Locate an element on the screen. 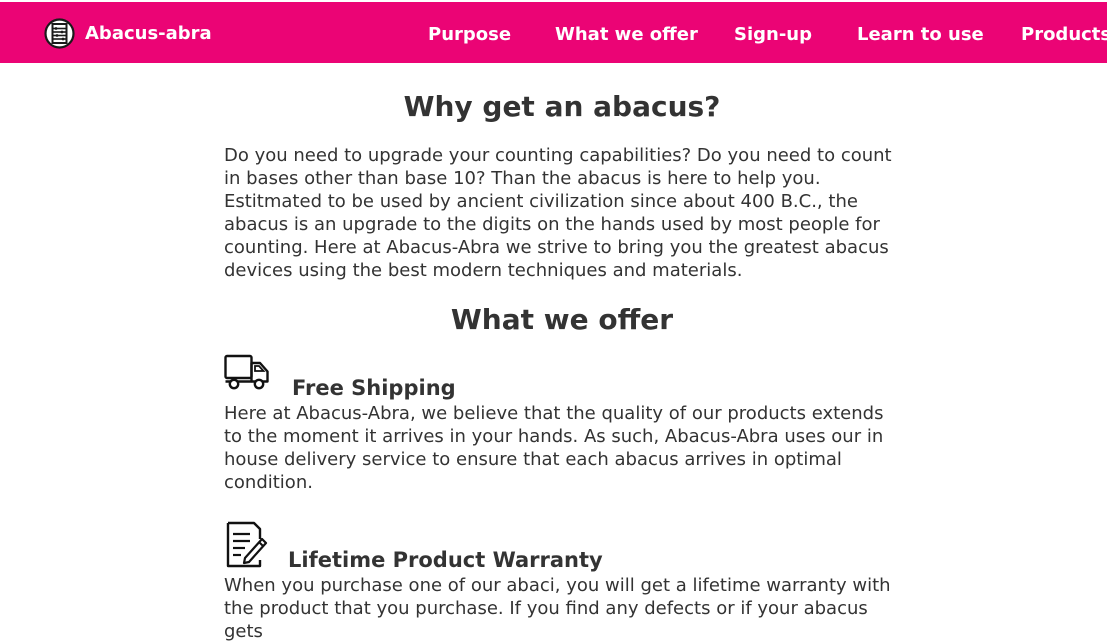 The width and height of the screenshot is (1107, 643). nav-link-sign-up: Sign-up is located at coordinates (773, 34).